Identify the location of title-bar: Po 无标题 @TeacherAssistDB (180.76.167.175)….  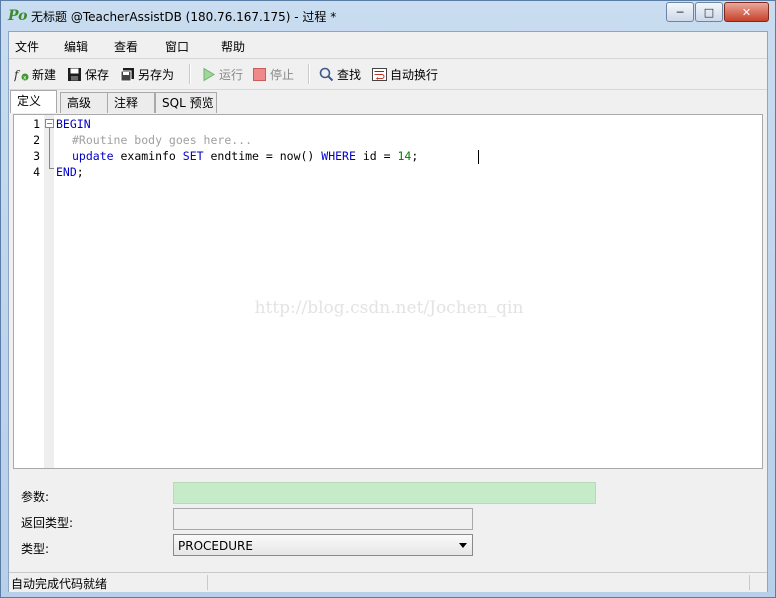
(388, 16).